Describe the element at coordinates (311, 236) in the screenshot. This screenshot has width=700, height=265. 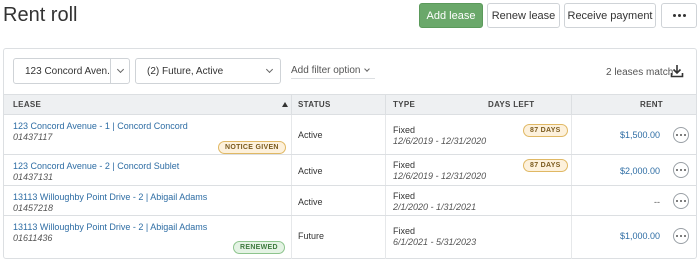
I see `lease-status: Future` at that location.